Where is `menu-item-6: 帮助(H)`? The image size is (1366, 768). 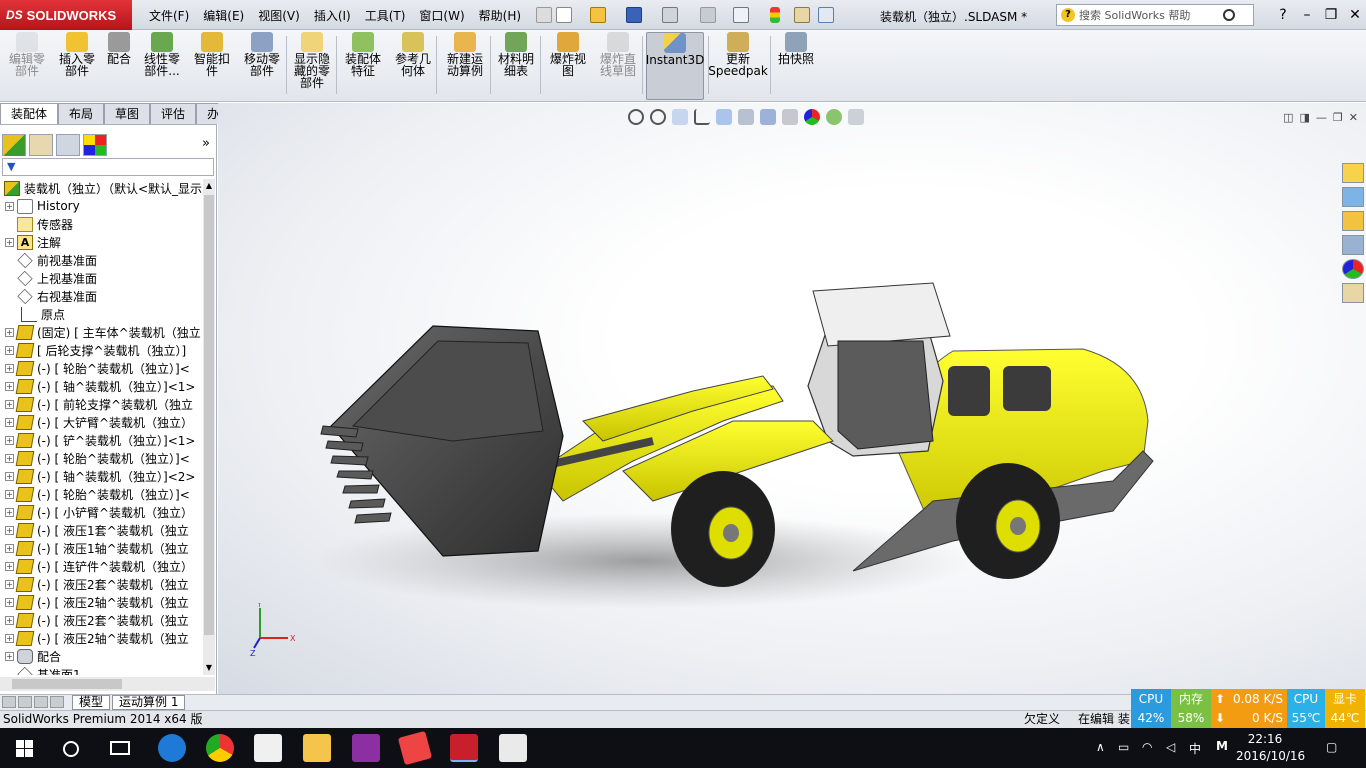
menu-item-6: 帮助(H) is located at coordinates (500, 15).